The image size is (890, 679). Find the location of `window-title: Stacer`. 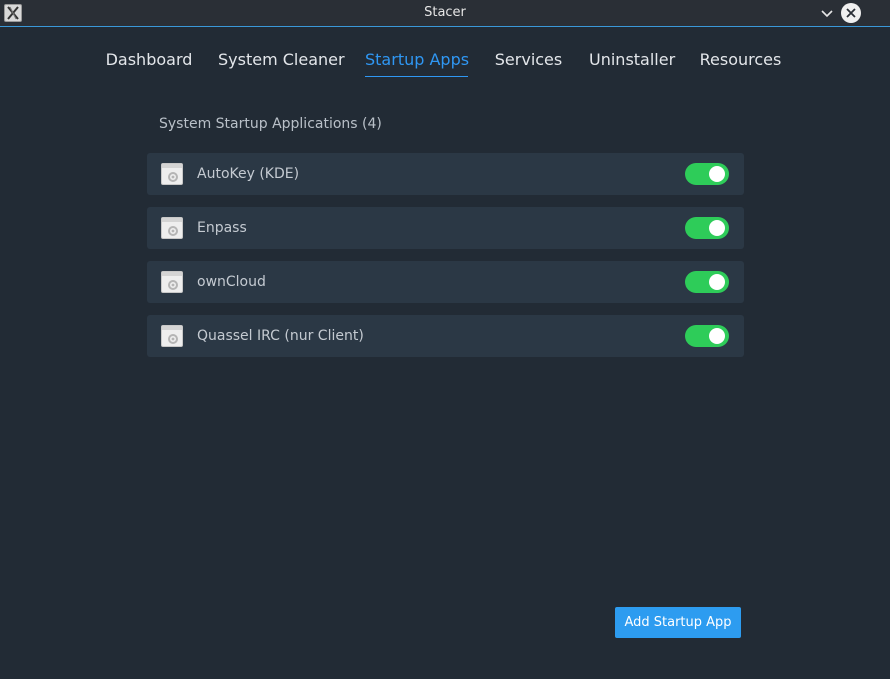

window-title: Stacer is located at coordinates (445, 12).